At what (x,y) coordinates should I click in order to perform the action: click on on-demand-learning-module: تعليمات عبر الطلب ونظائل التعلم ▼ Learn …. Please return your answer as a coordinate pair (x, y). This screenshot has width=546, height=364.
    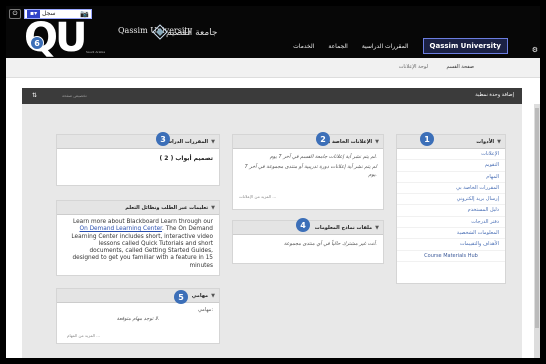
    Looking at the image, I should click on (138, 238).